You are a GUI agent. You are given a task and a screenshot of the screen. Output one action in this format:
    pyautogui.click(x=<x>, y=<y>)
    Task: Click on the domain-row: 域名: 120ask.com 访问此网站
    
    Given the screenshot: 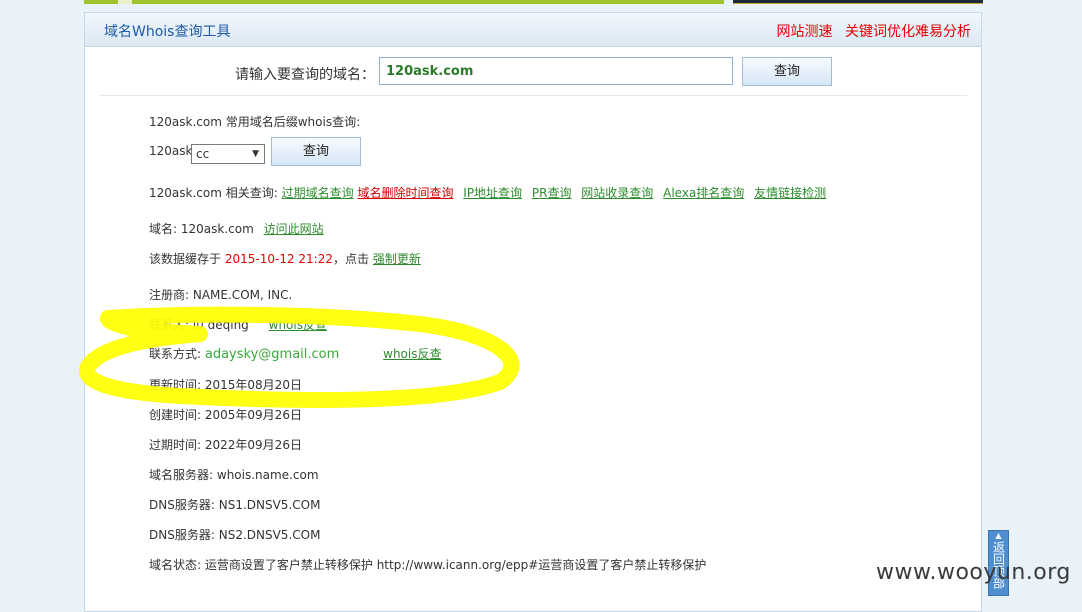 What is the action you would take?
    pyautogui.click(x=236, y=228)
    